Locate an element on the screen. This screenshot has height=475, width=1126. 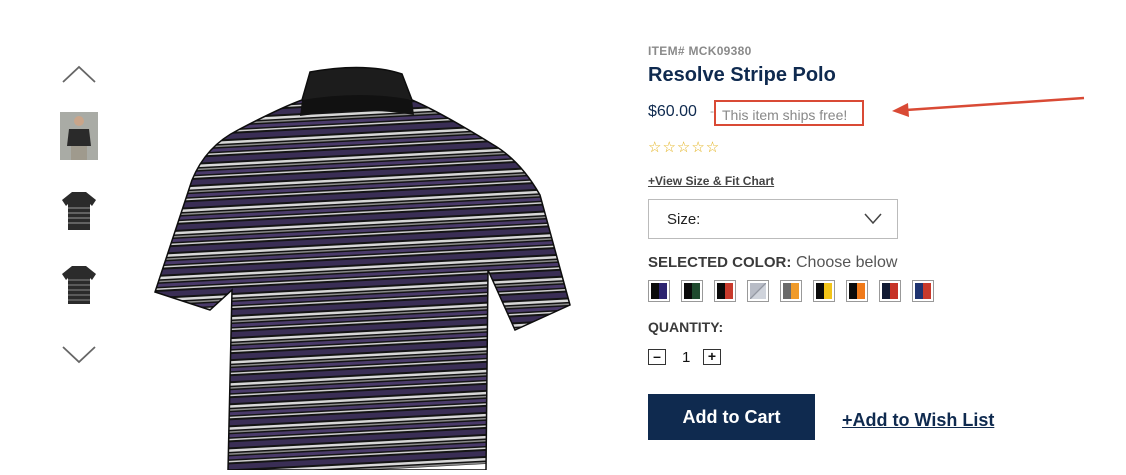
annotation-arrow-icon is located at coordinates (988, 106).